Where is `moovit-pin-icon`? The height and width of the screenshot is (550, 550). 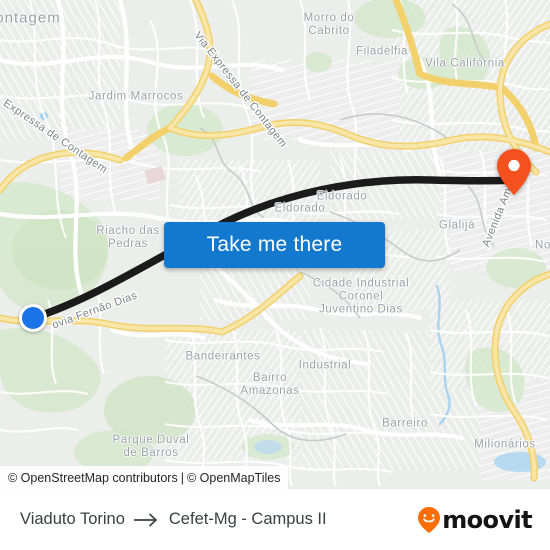 moovit-pin-icon is located at coordinates (429, 519).